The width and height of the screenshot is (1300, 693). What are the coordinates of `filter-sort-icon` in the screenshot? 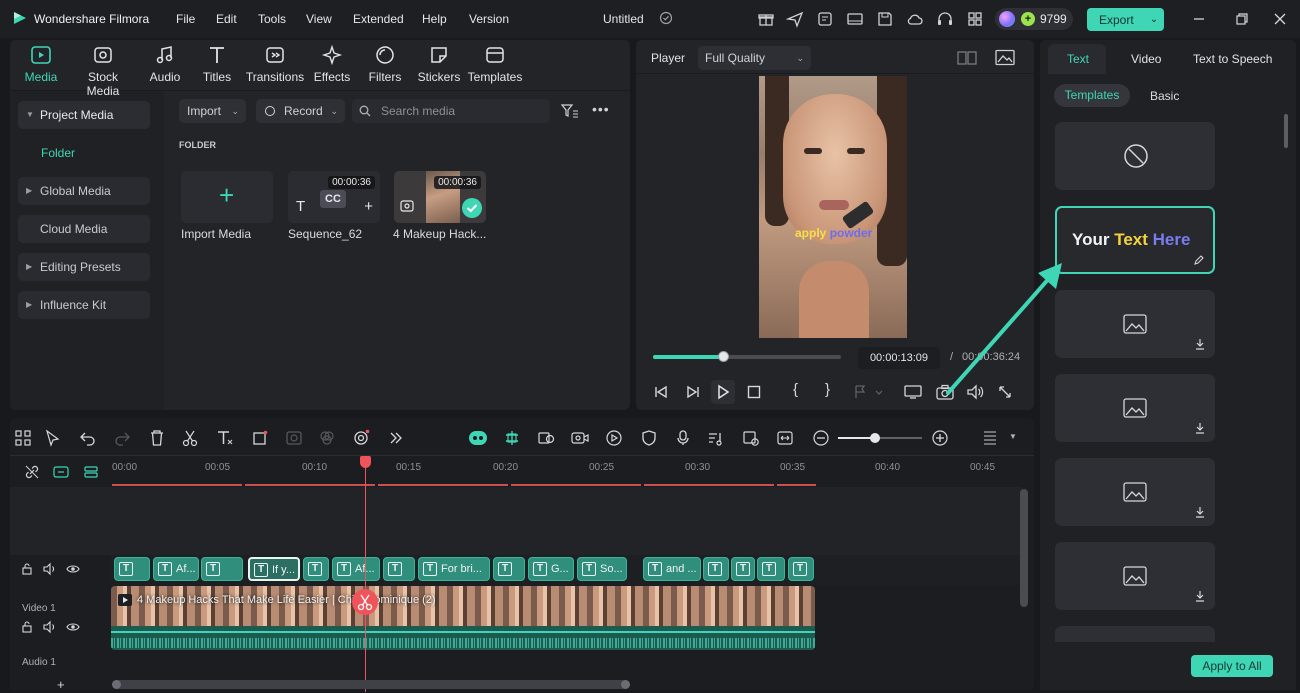 It's located at (570, 111).